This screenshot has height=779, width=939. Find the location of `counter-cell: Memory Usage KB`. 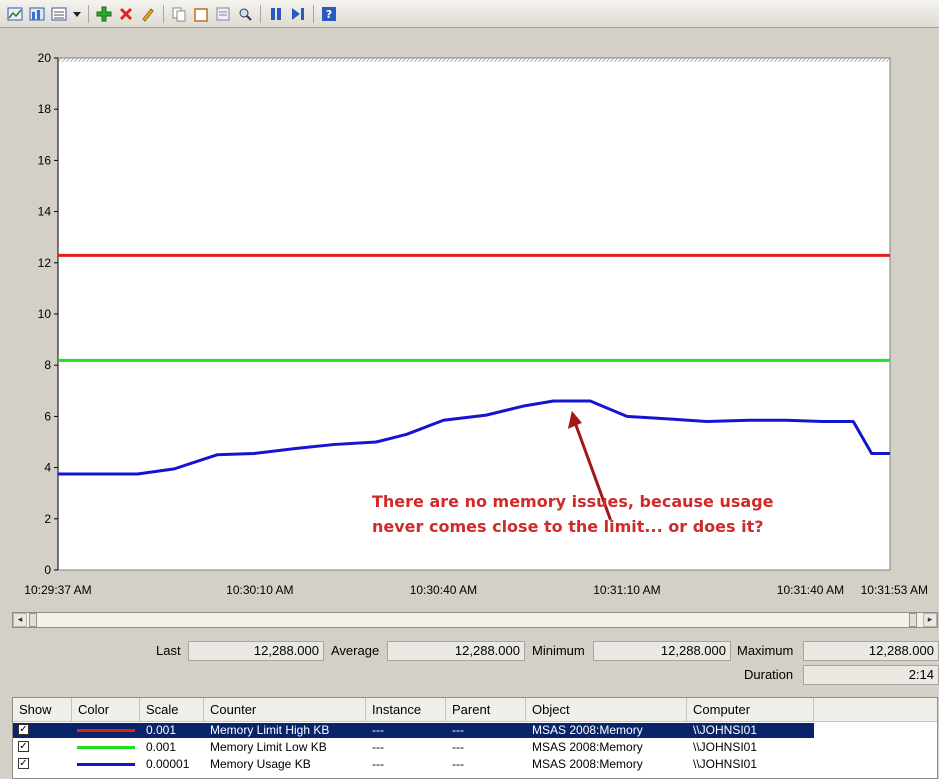

counter-cell: Memory Usage KB is located at coordinates (260, 764).